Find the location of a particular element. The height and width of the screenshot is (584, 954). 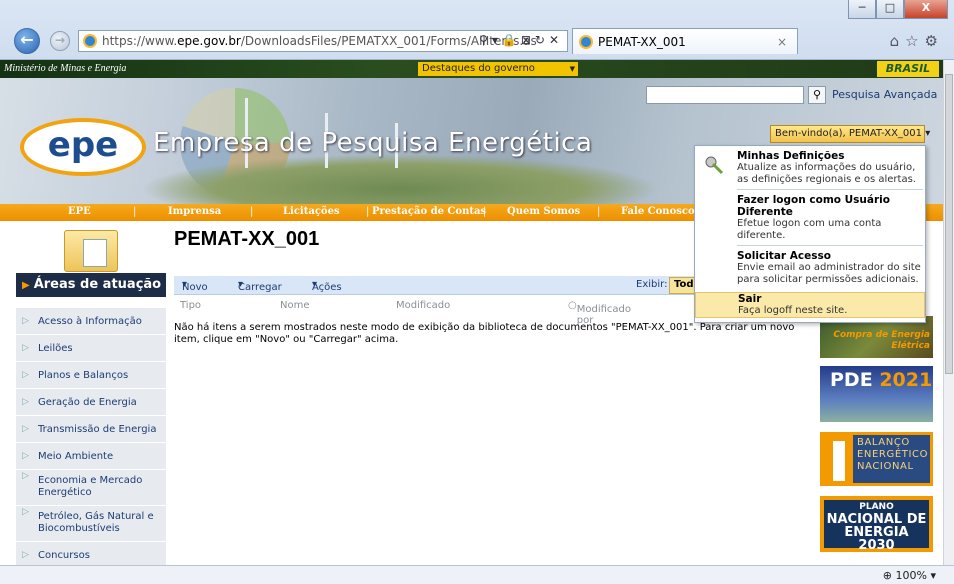

scrollbar-thumb is located at coordinates (949, 224).